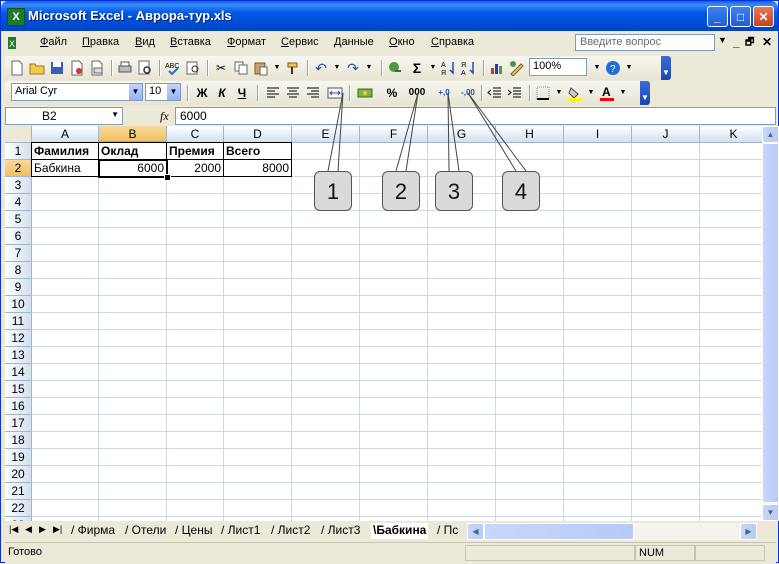 The image size is (779, 564). I want to click on name-box: B2 ▼, so click(64, 116).